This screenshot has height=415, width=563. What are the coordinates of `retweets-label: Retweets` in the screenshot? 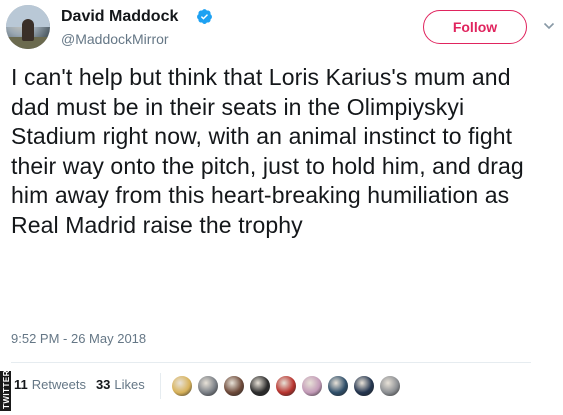 It's located at (59, 384).